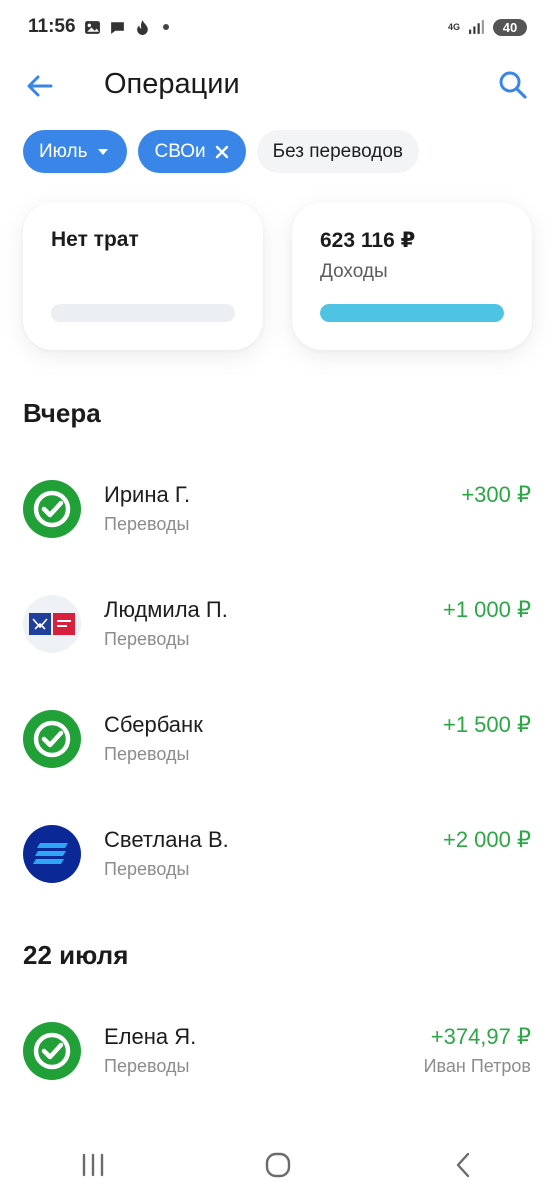 The image size is (555, 1200). Describe the element at coordinates (165, 27) in the screenshot. I see `notification-dot-icon` at that location.